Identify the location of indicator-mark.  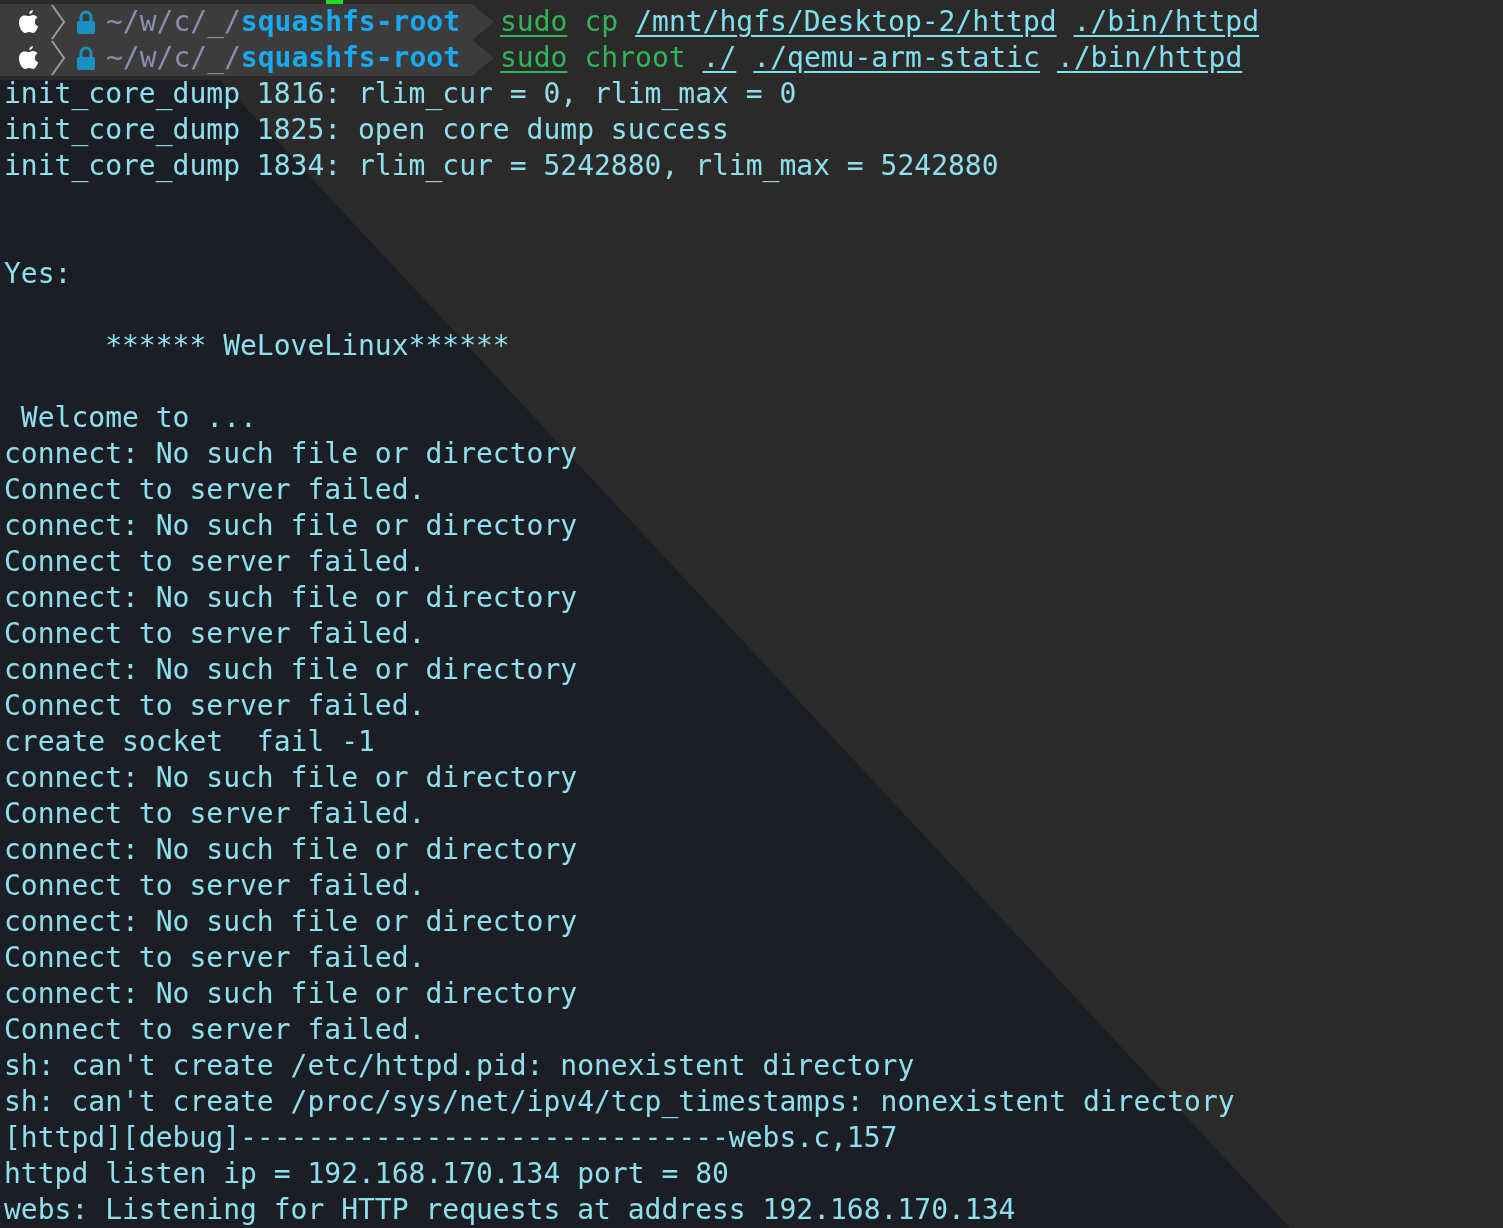
(334, 2).